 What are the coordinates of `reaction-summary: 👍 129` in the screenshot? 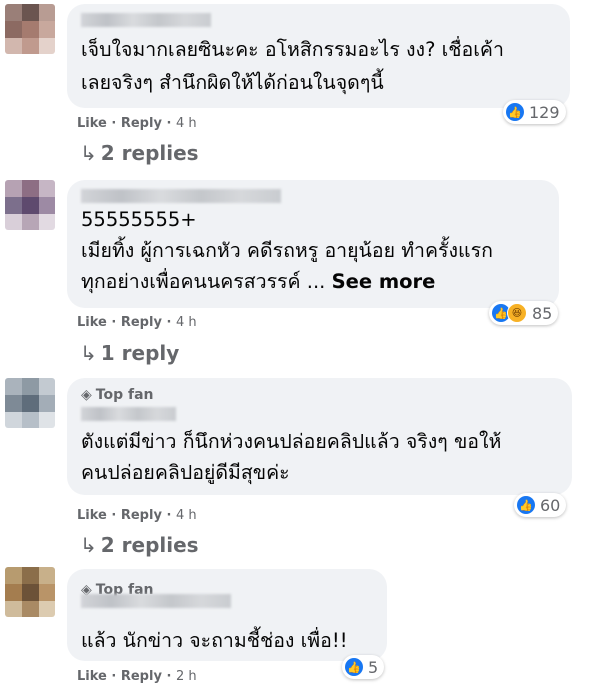 It's located at (534, 112).